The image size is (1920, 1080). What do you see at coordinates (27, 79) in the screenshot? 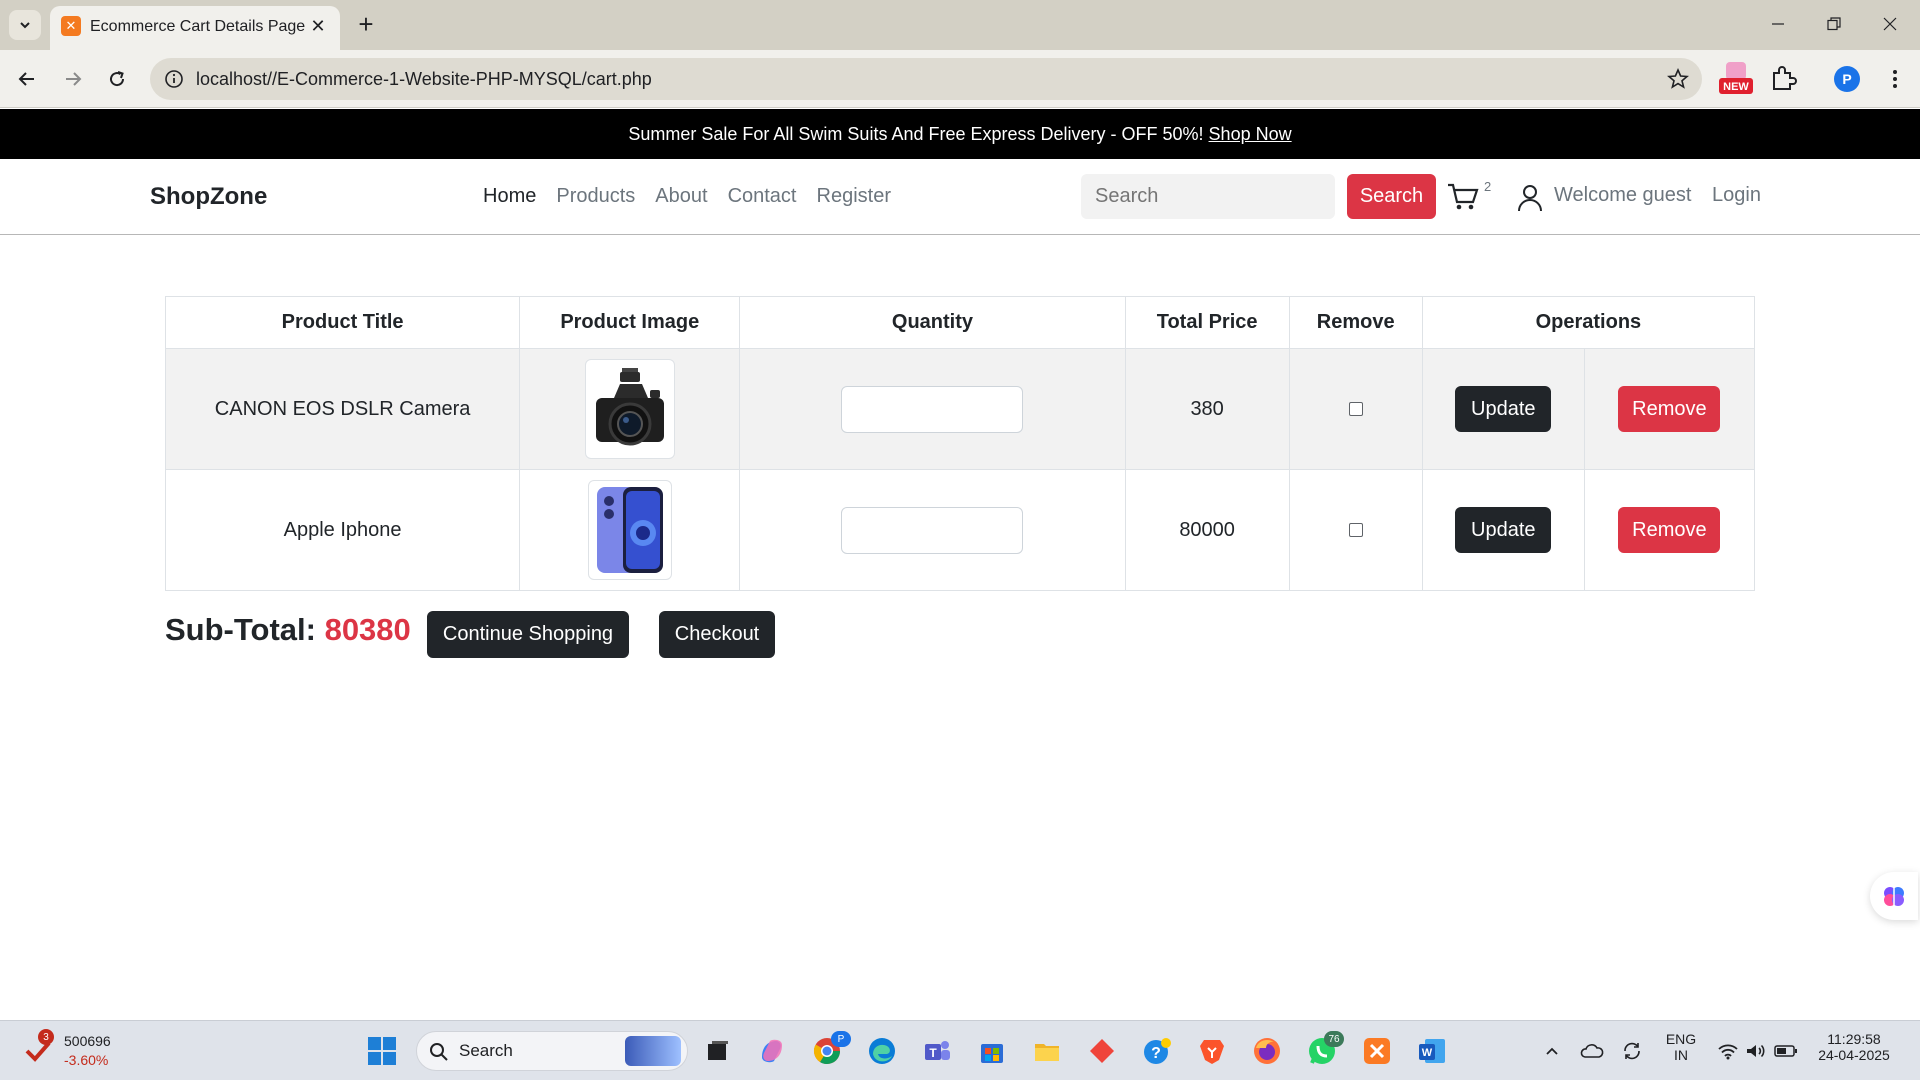
I see `back-arrow-icon` at bounding box center [27, 79].